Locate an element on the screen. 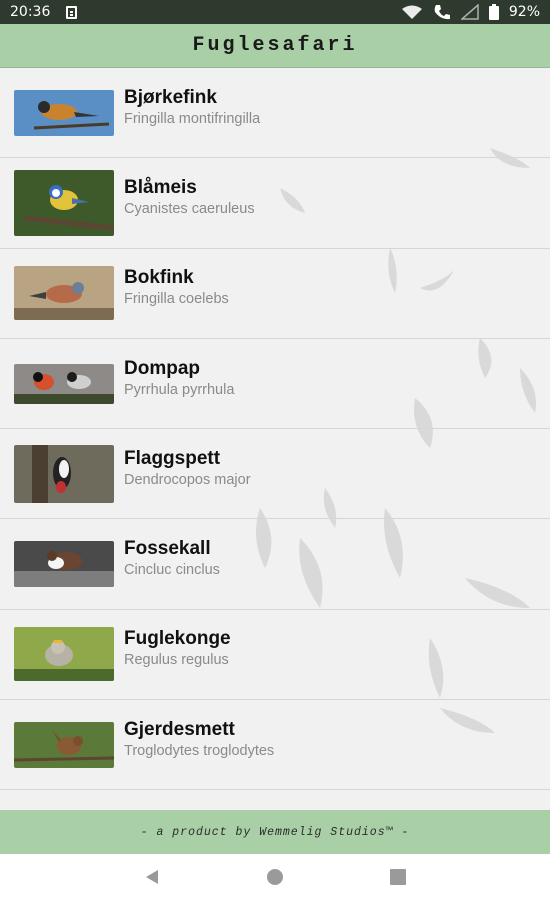 This screenshot has height=900, width=550. navigation-bar is located at coordinates (275, 877).